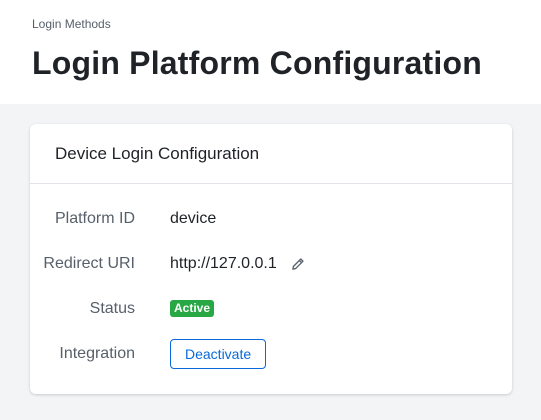 This screenshot has width=541, height=420. I want to click on redirect-uri-row: Redirect URI http://127.0.0.1, so click(271, 263).